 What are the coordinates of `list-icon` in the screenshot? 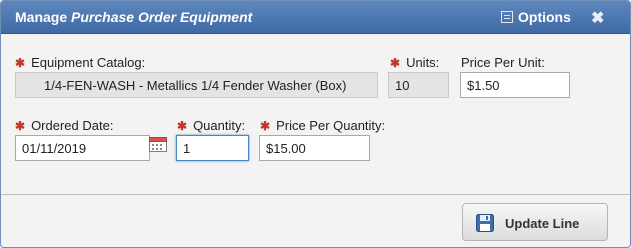 It's located at (507, 17).